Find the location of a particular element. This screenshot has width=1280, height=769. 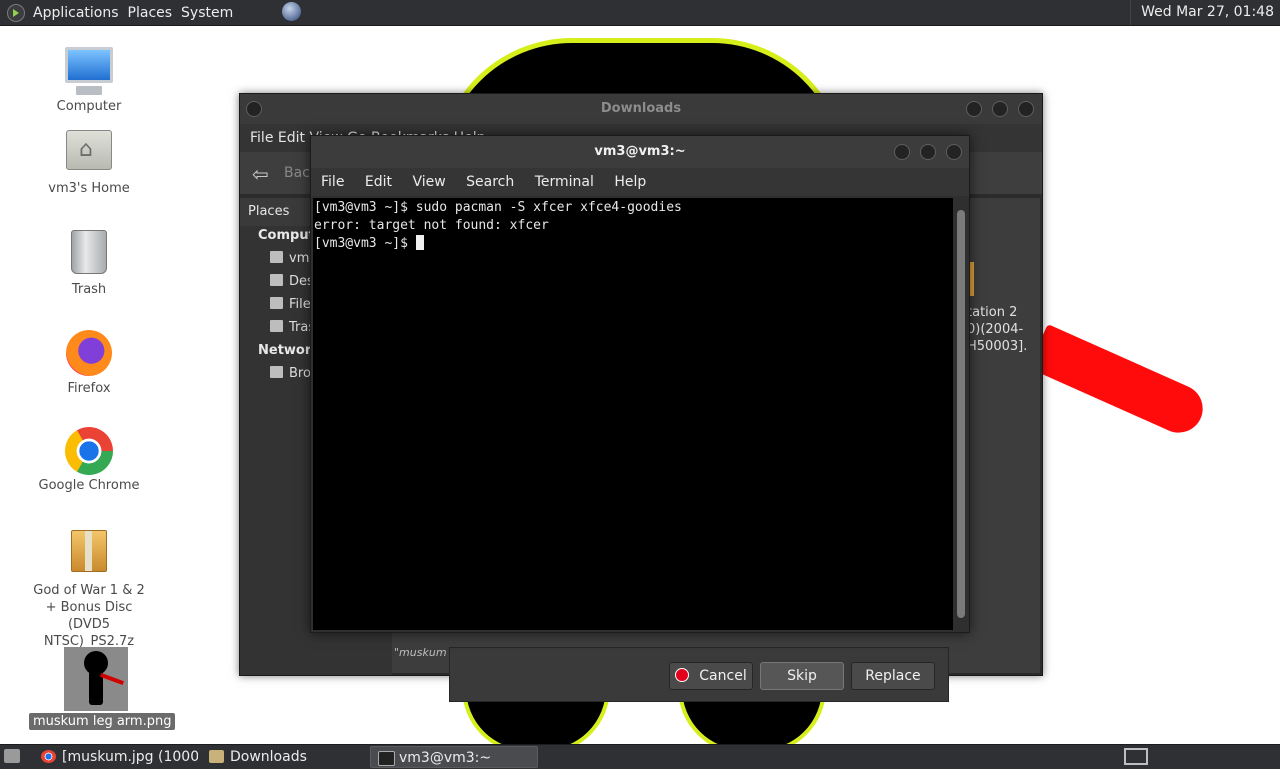

desktop-icon-label: vm3's Home is located at coordinates (89, 188).